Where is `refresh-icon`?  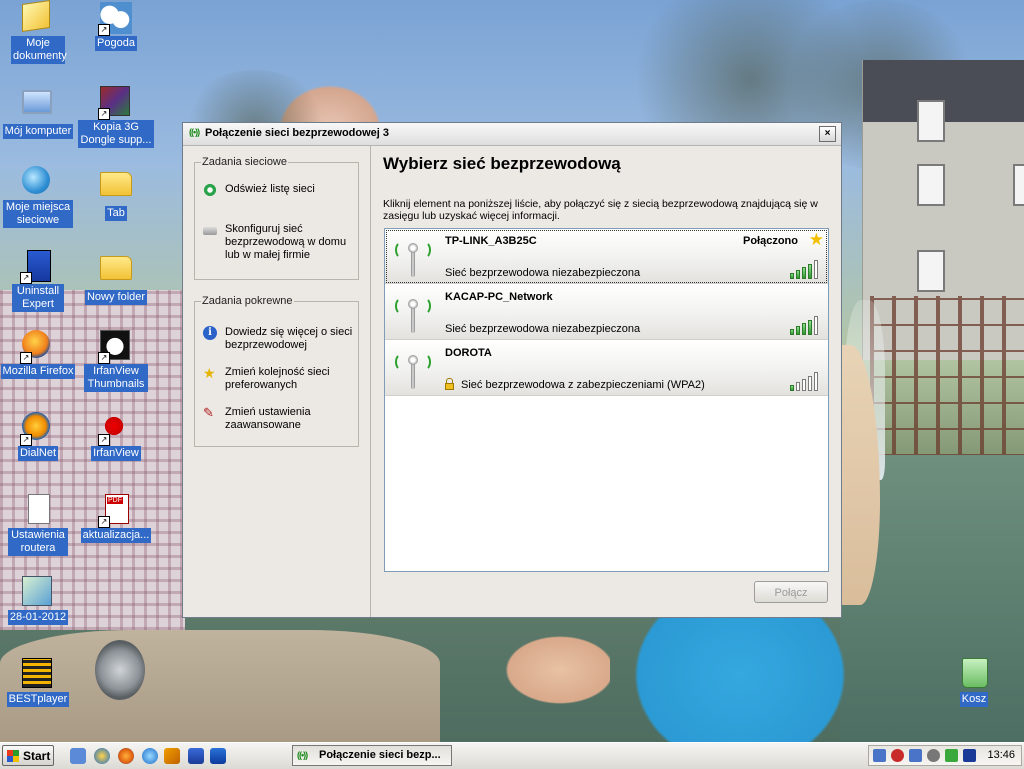
refresh-icon is located at coordinates (210, 190).